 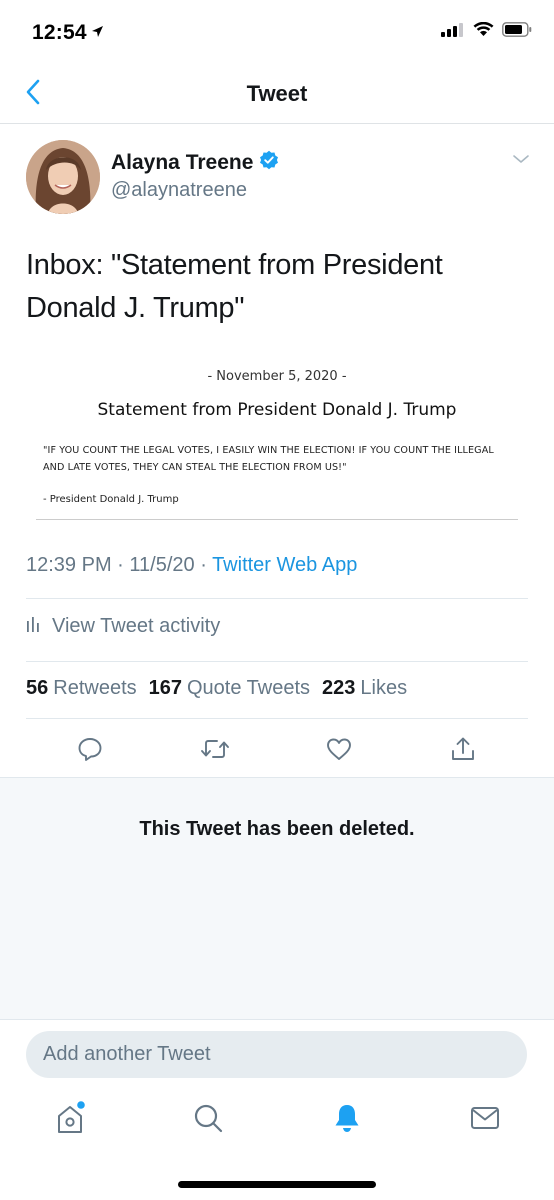 I want to click on tab-search, so click(x=208, y=1120).